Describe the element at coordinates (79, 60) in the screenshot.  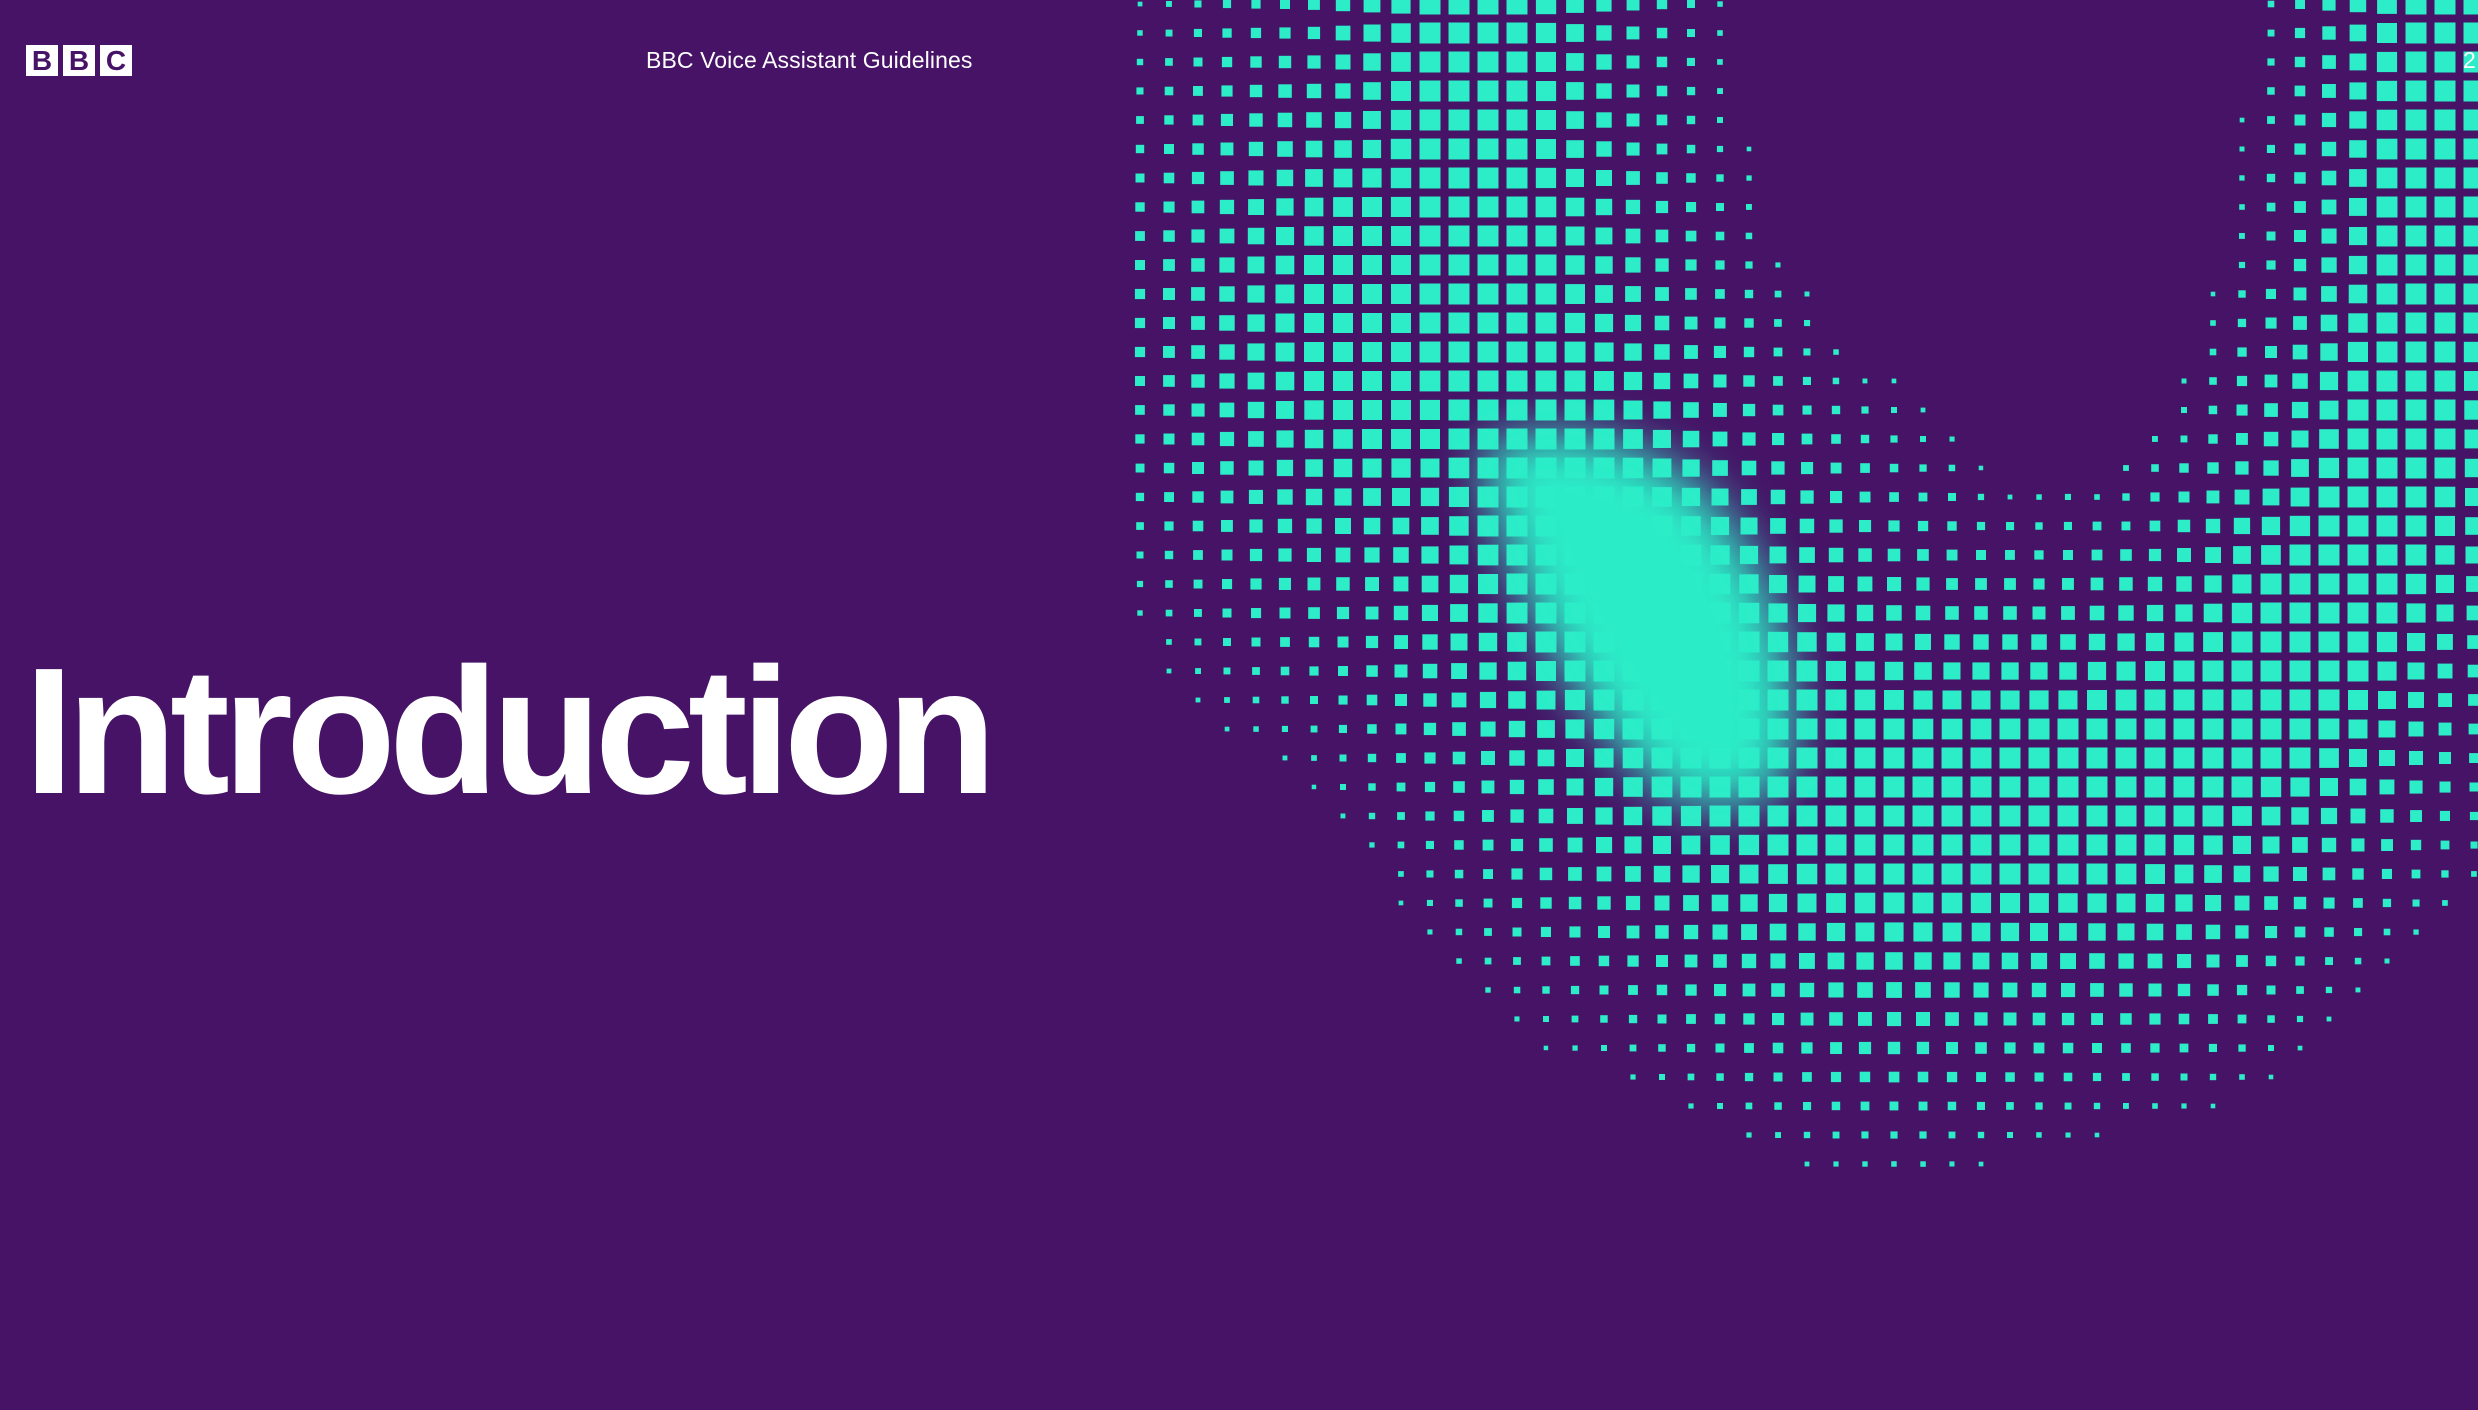
I see `bbc-logo: B B C` at that location.